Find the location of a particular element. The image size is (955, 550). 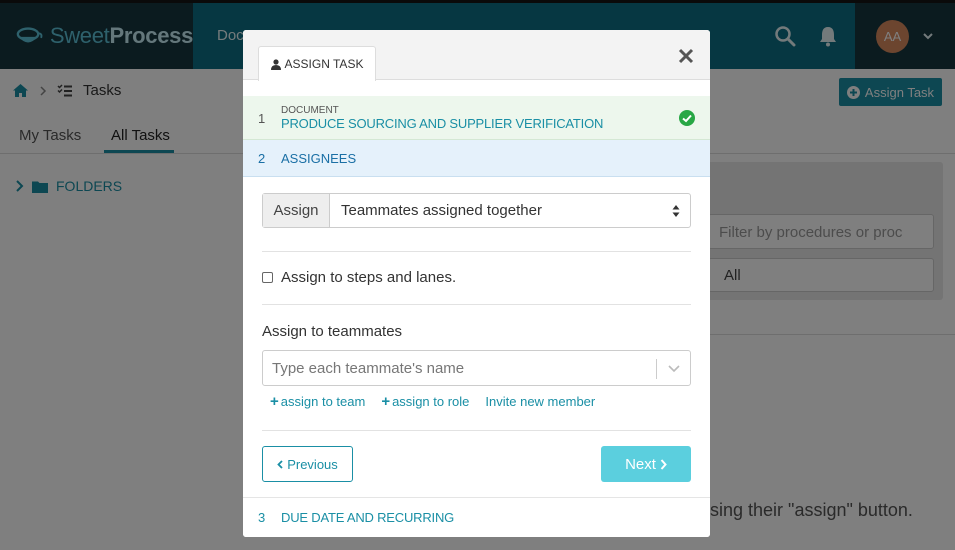

chevron-down-icon is located at coordinates (674, 368).